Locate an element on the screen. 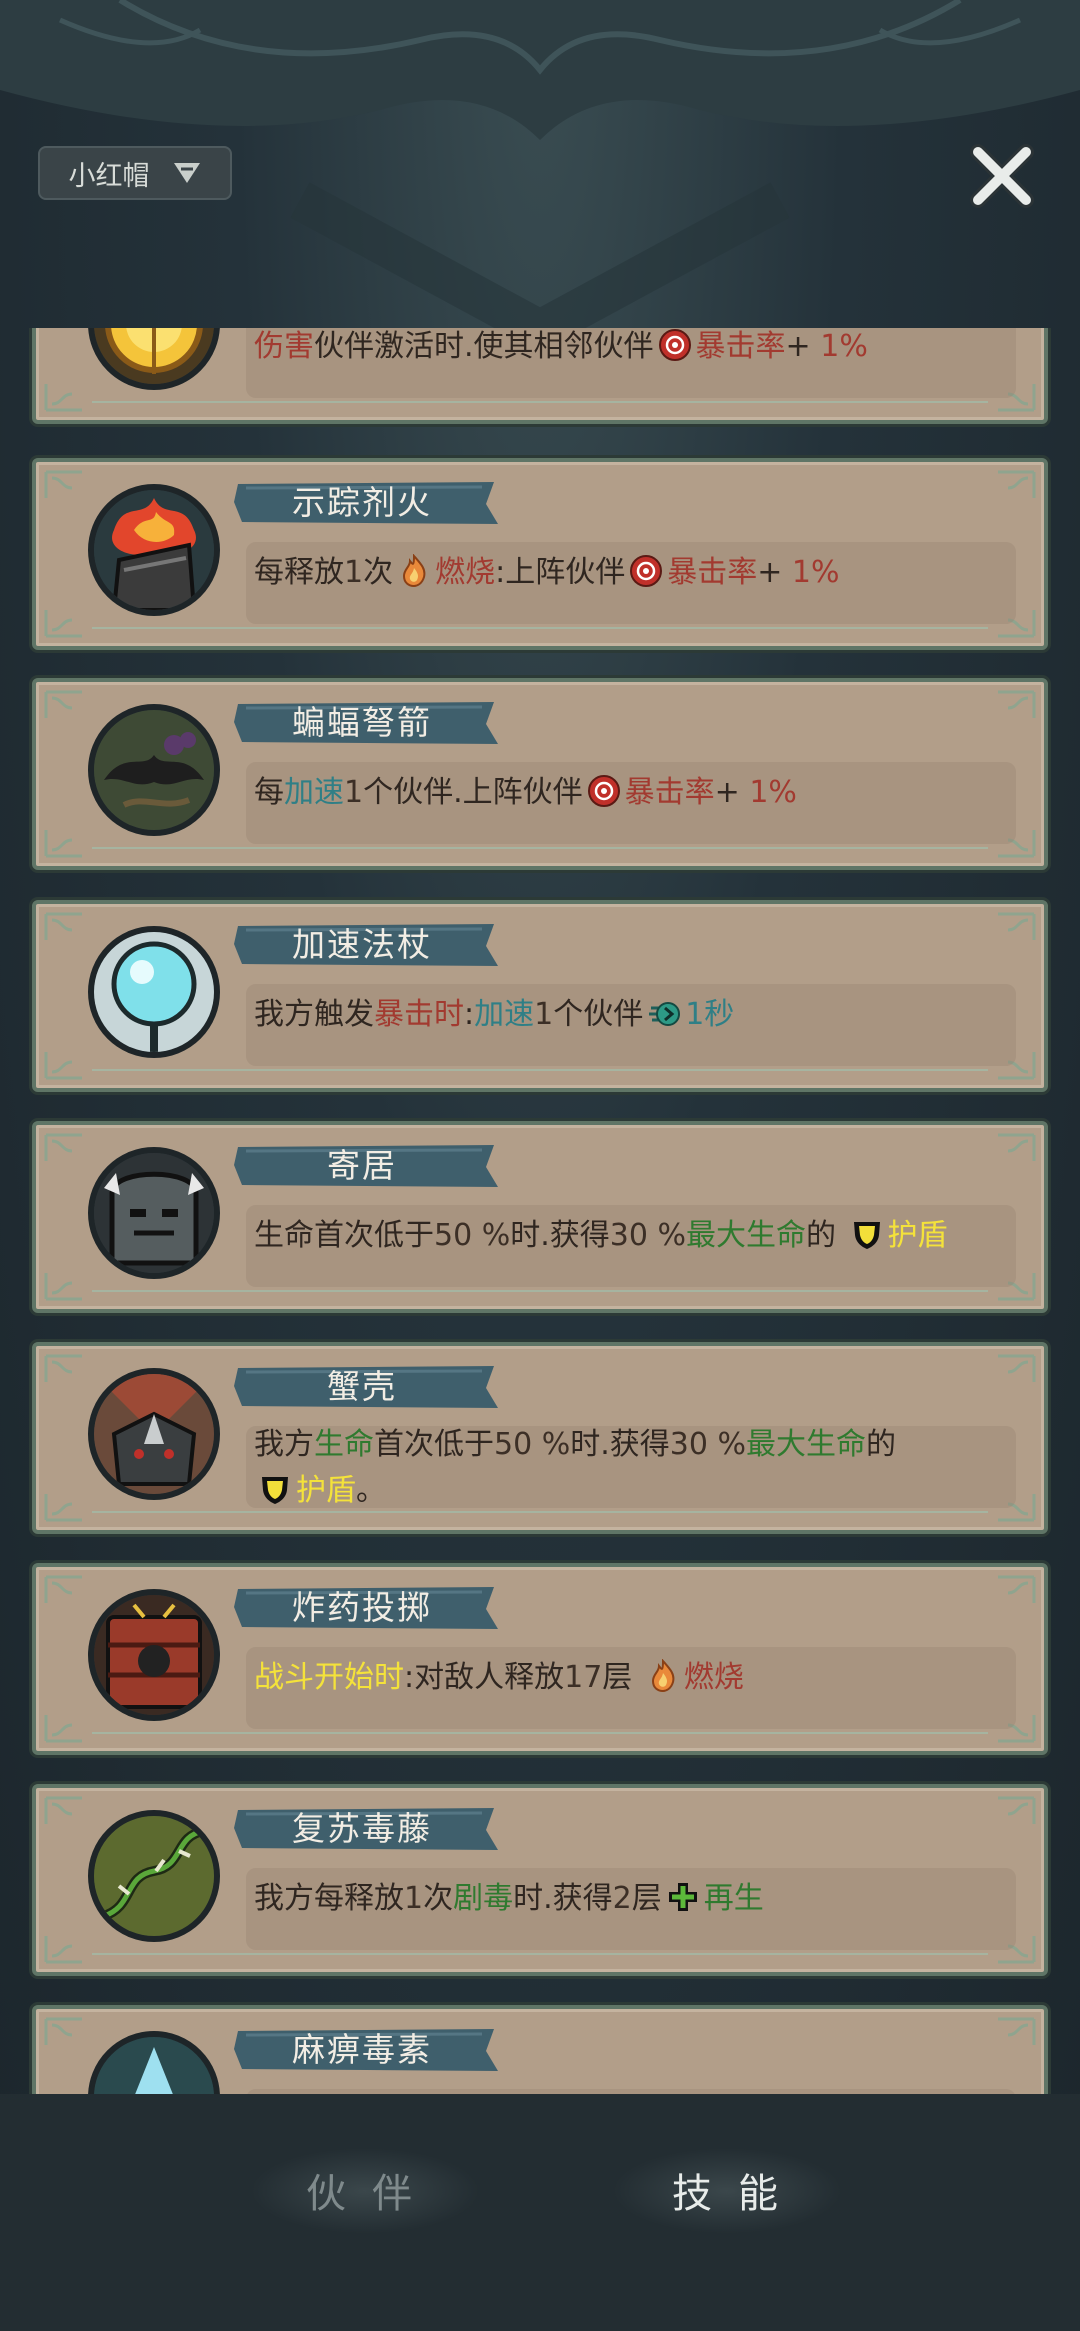  character-name: 小红帽 is located at coordinates (109, 176).